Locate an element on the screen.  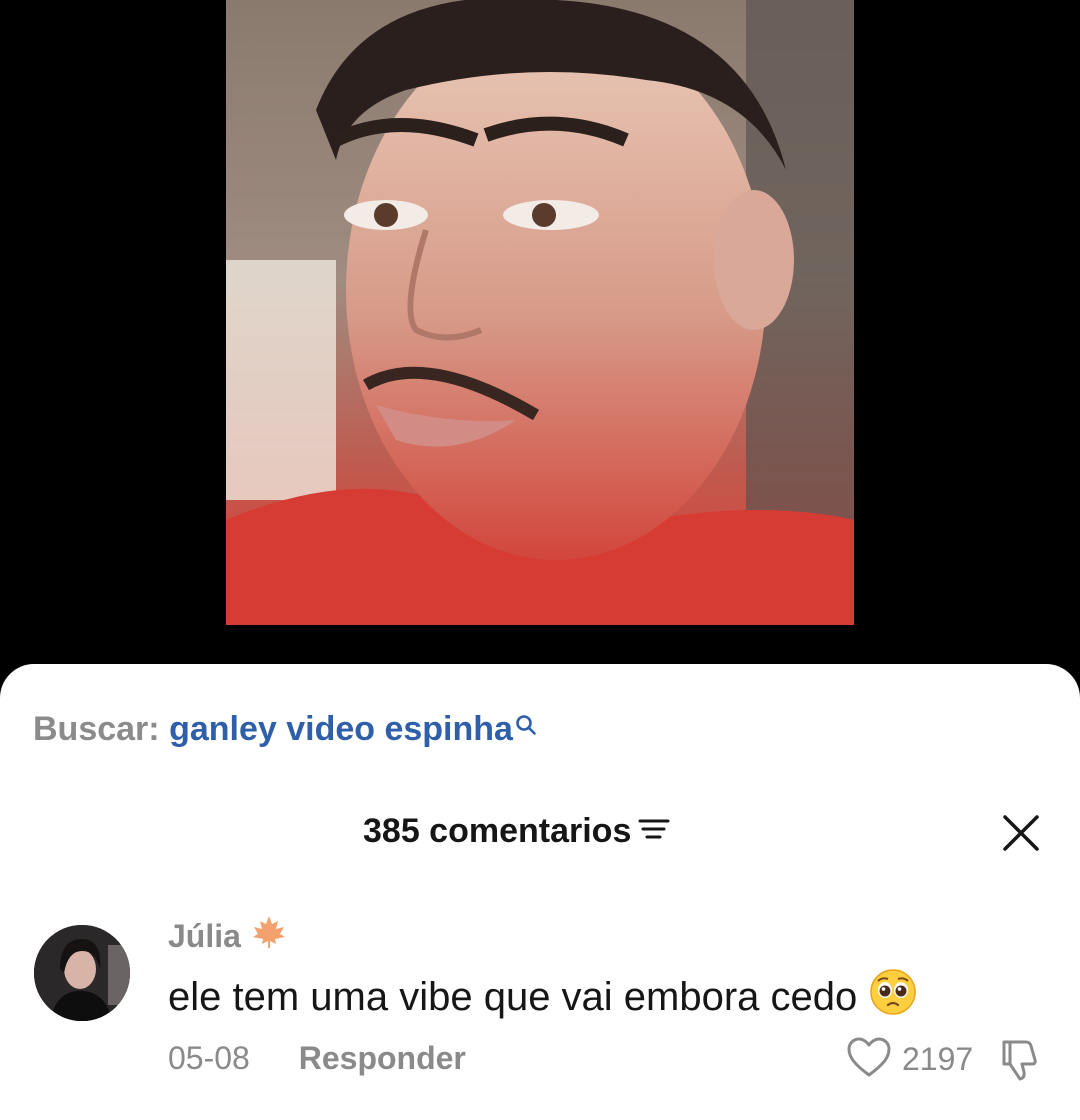
comment-username: Júlia is located at coordinates (227, 936).